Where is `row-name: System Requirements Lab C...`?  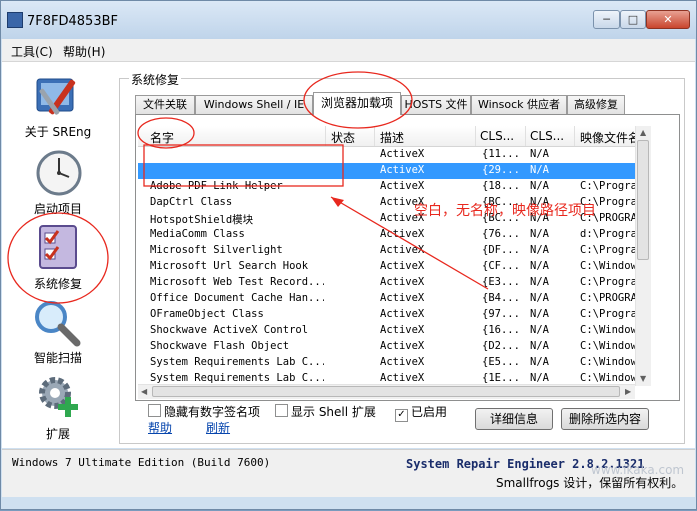 row-name: System Requirements Lab C... is located at coordinates (237, 378).